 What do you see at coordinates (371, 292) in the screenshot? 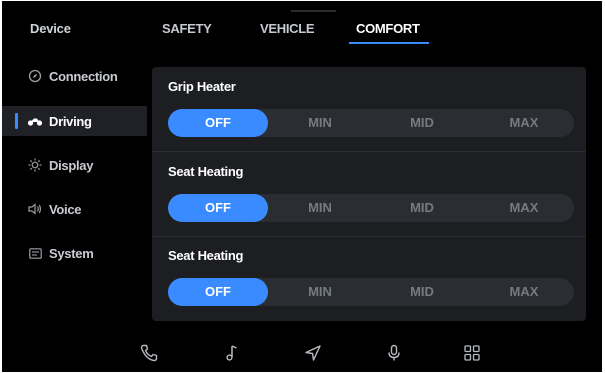
I see `seat-heating-2-segmented-control: OFF MIN MID MAX` at bounding box center [371, 292].